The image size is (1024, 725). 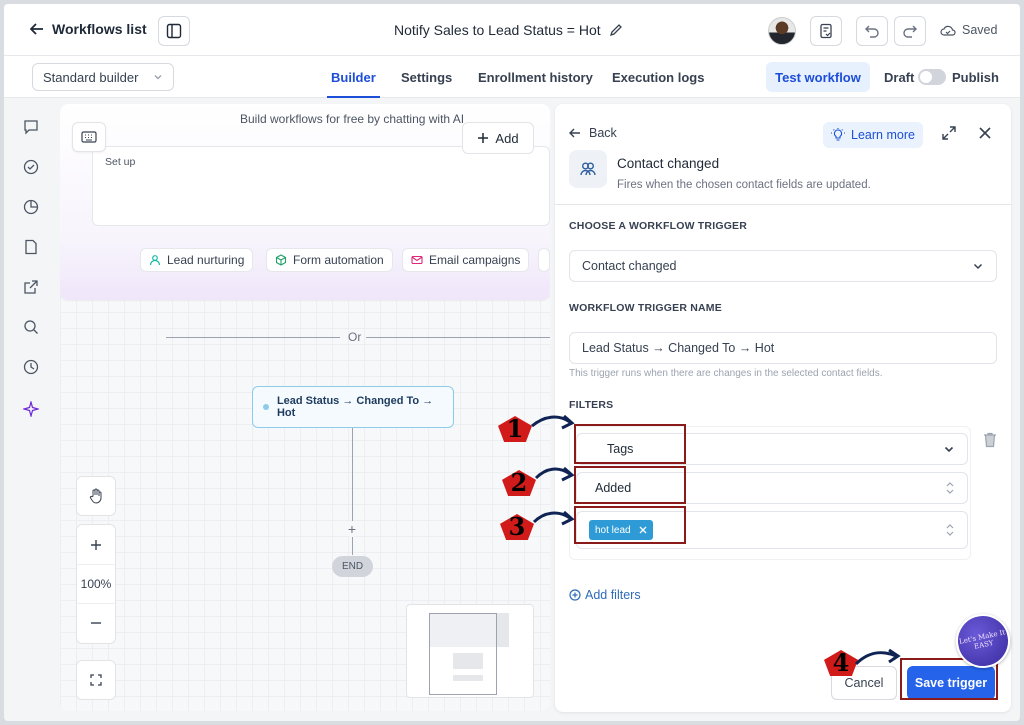 I want to click on annotation-arrows, so click(x=553, y=470).